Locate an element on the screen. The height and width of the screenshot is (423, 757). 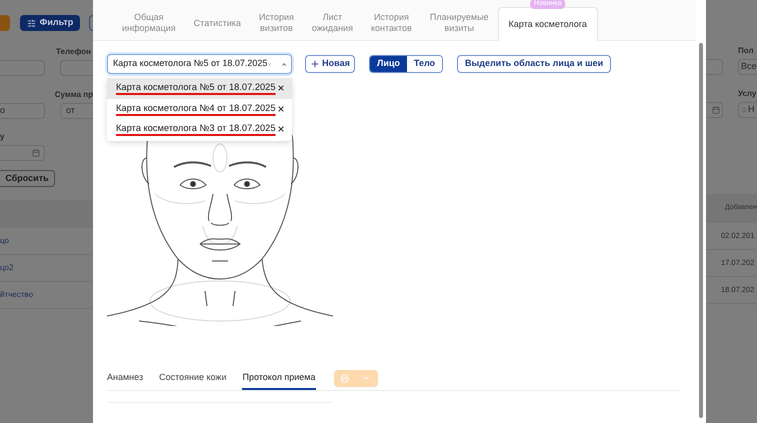
input-field: от is located at coordinates (76, 111).